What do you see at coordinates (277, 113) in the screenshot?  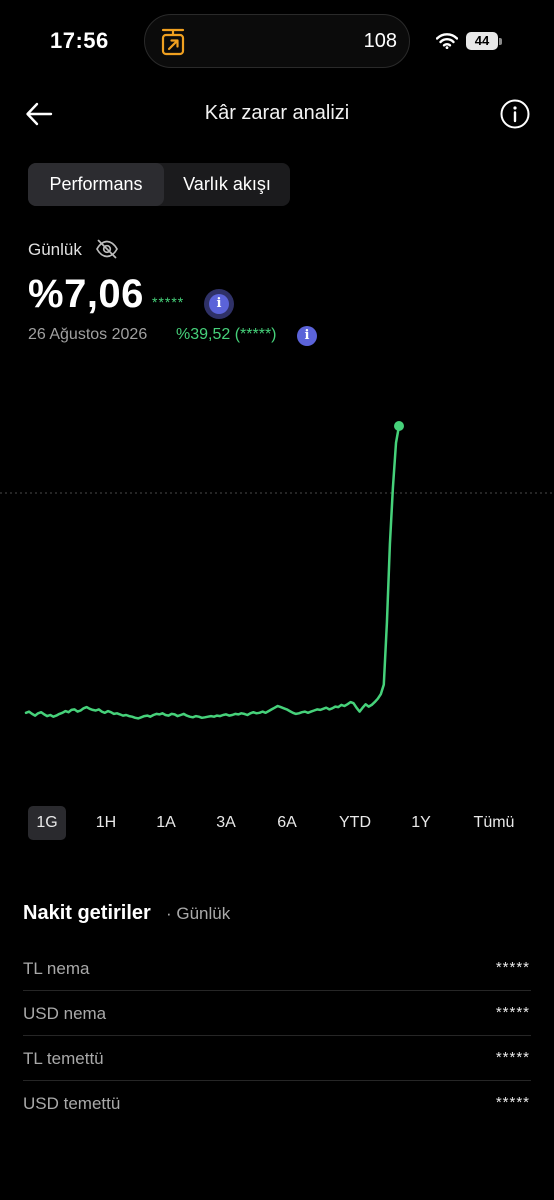 I see `page-title: Kâr zarar analizi` at bounding box center [277, 113].